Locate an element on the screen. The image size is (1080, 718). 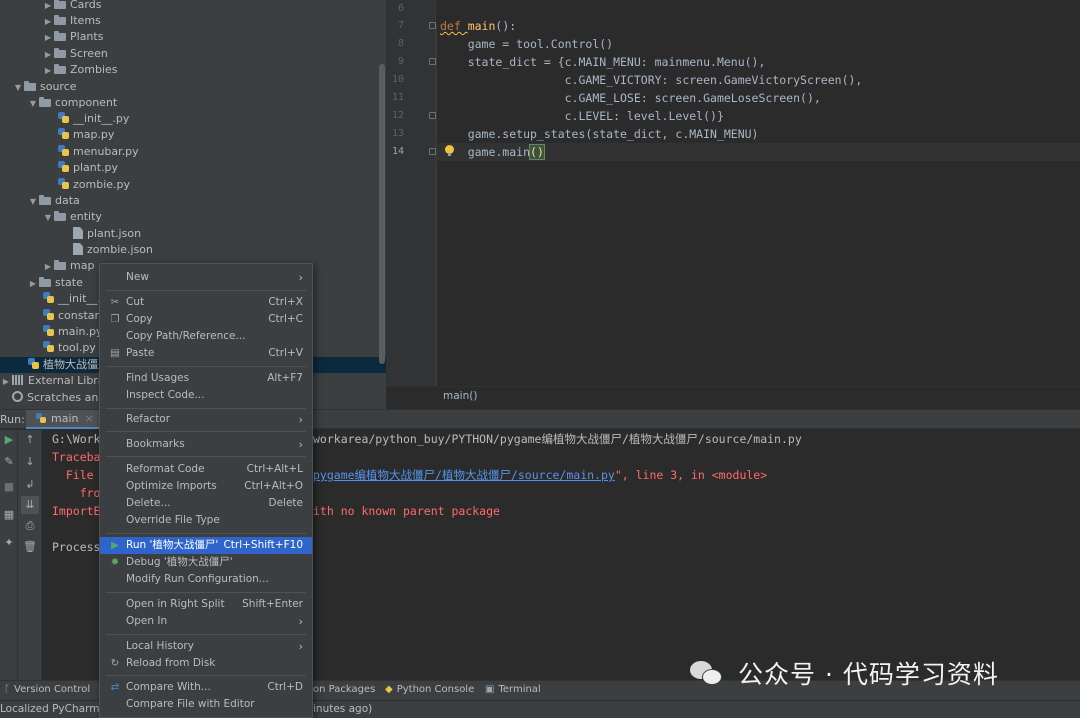
code-text: game.main is located at coordinates (485, 152).